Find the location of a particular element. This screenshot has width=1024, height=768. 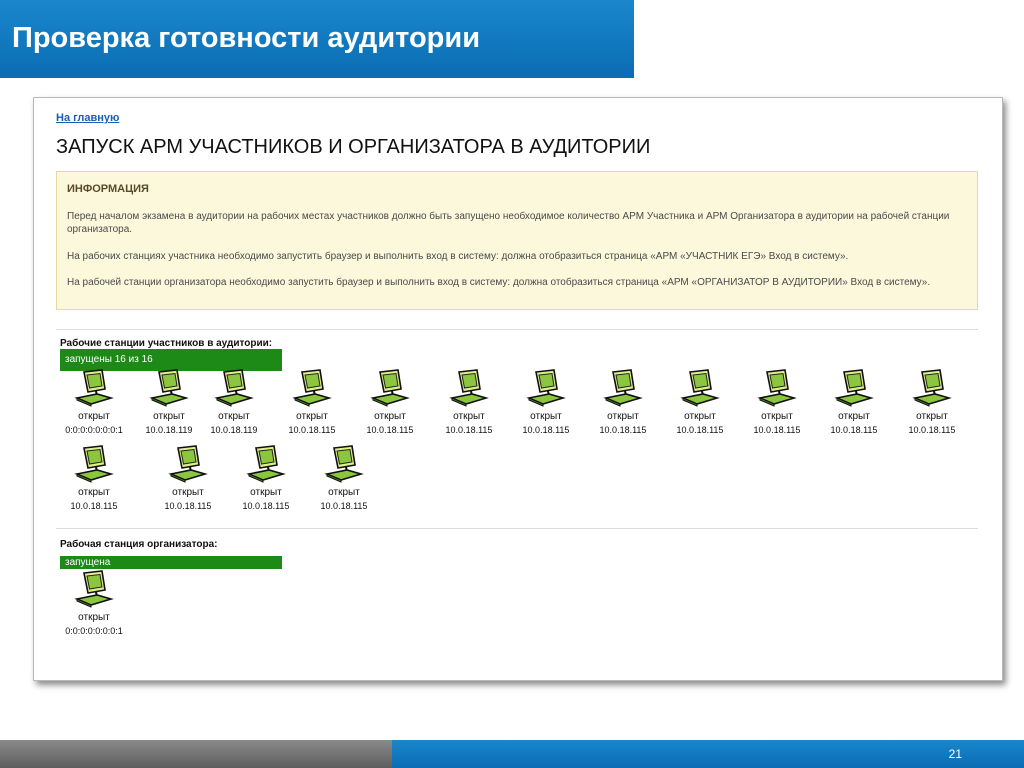

footer-left-bar is located at coordinates (196, 754).